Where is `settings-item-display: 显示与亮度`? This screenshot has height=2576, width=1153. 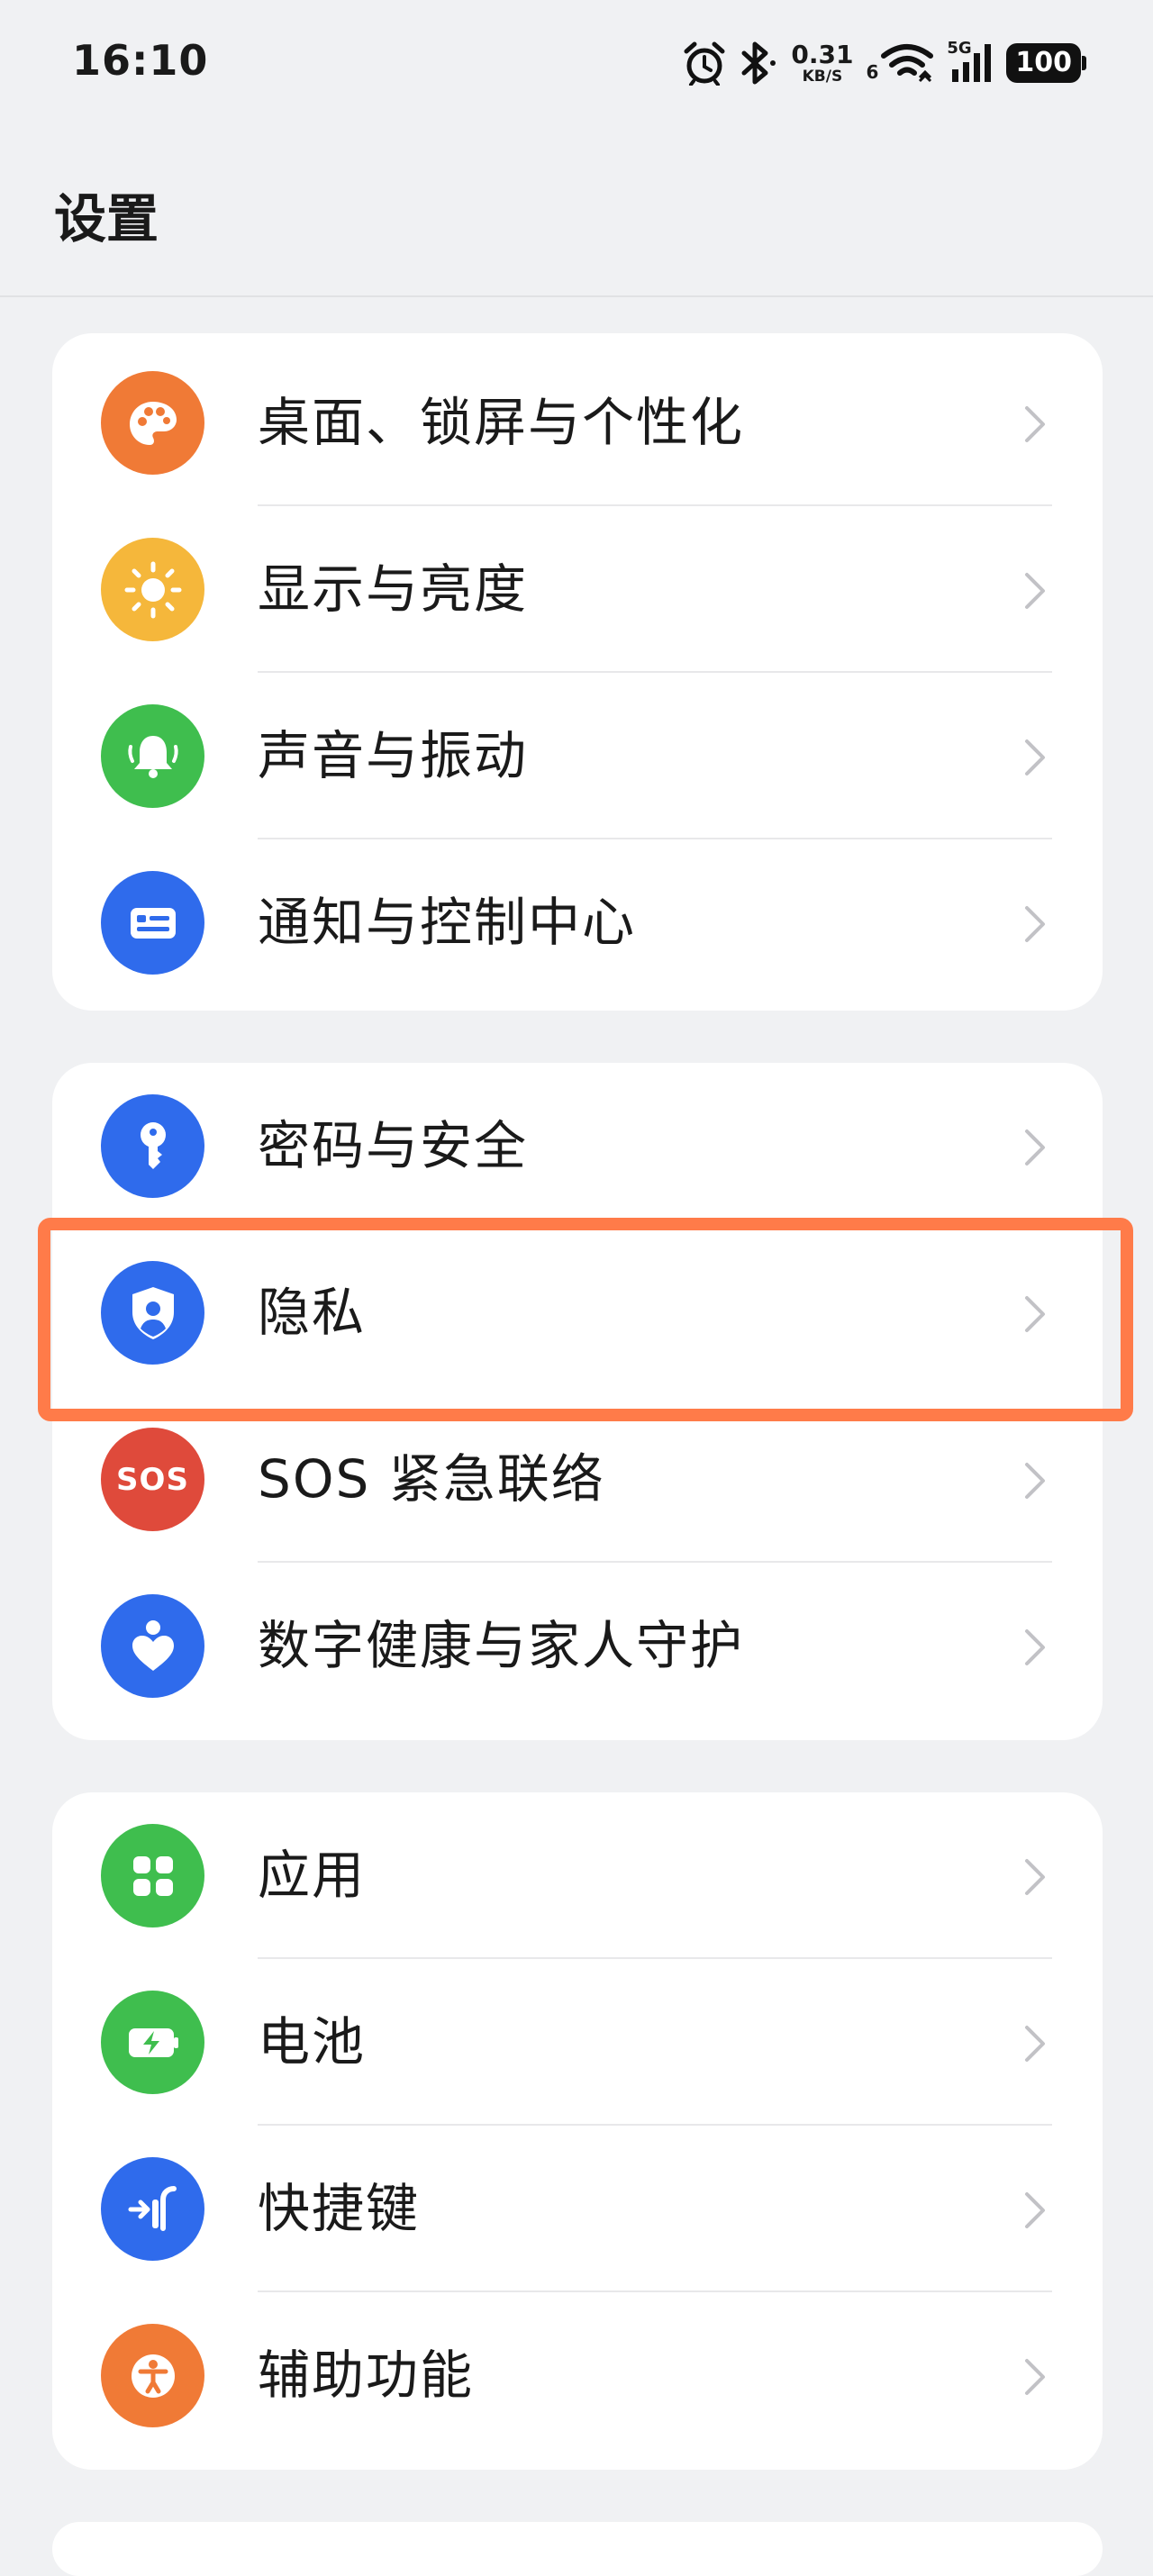 settings-item-display: 显示与亮度 is located at coordinates (577, 589).